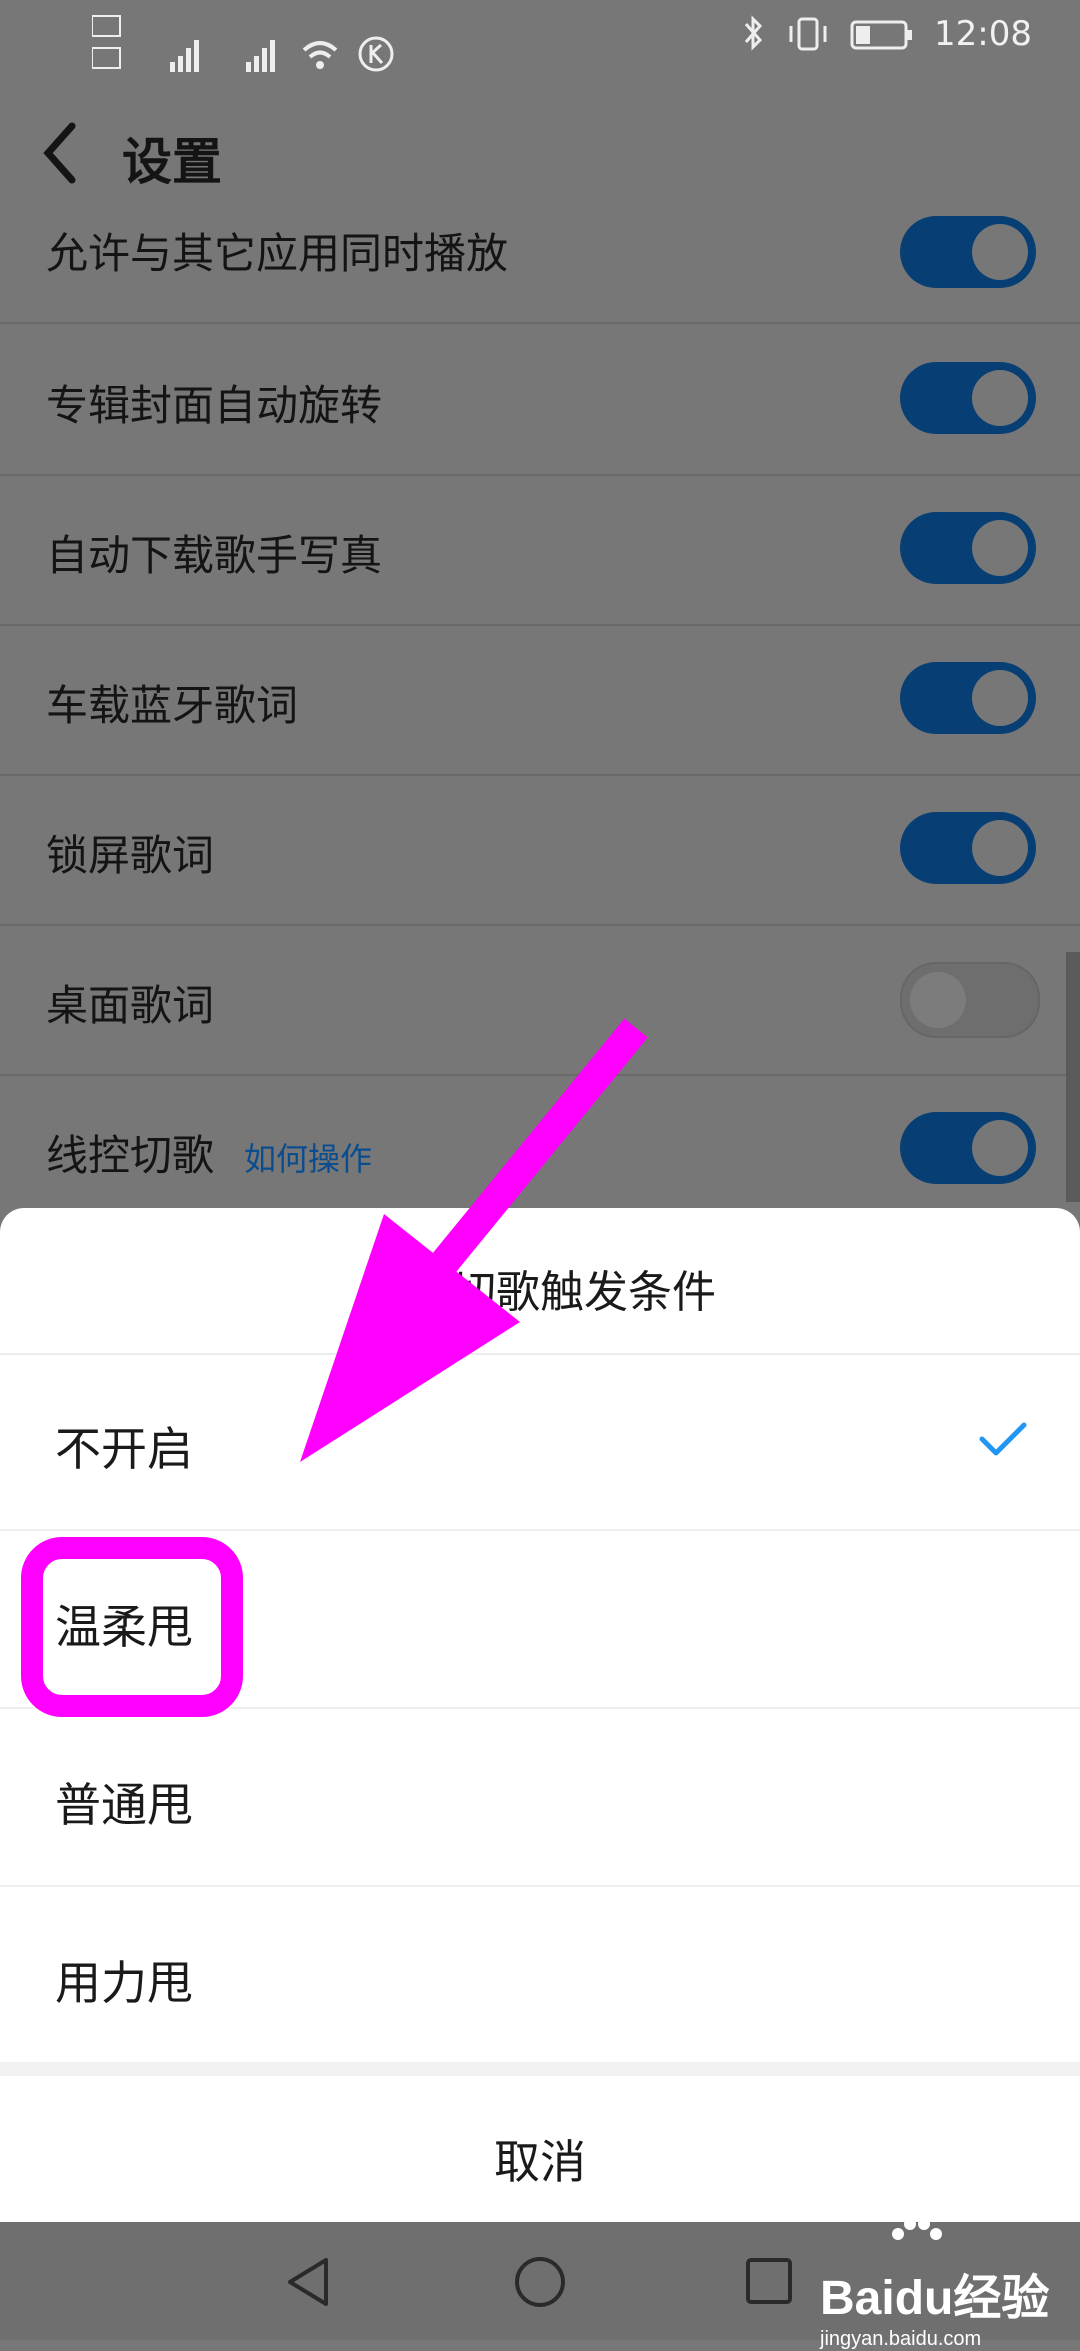  Describe the element at coordinates (808, 34) in the screenshot. I see `vibrate-icon` at that location.